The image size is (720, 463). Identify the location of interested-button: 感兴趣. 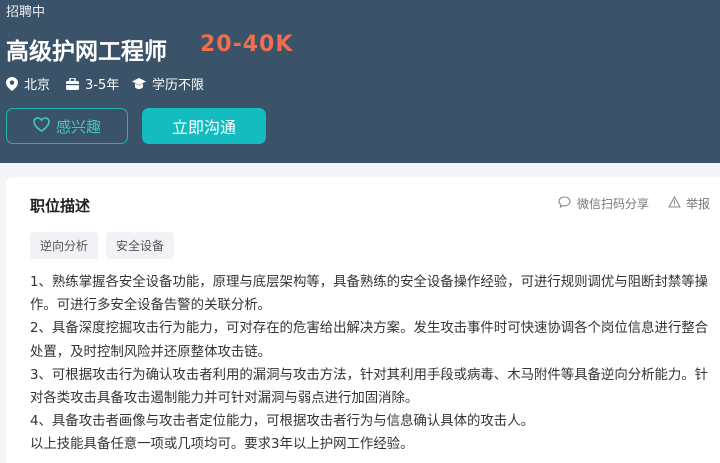
(67, 126).